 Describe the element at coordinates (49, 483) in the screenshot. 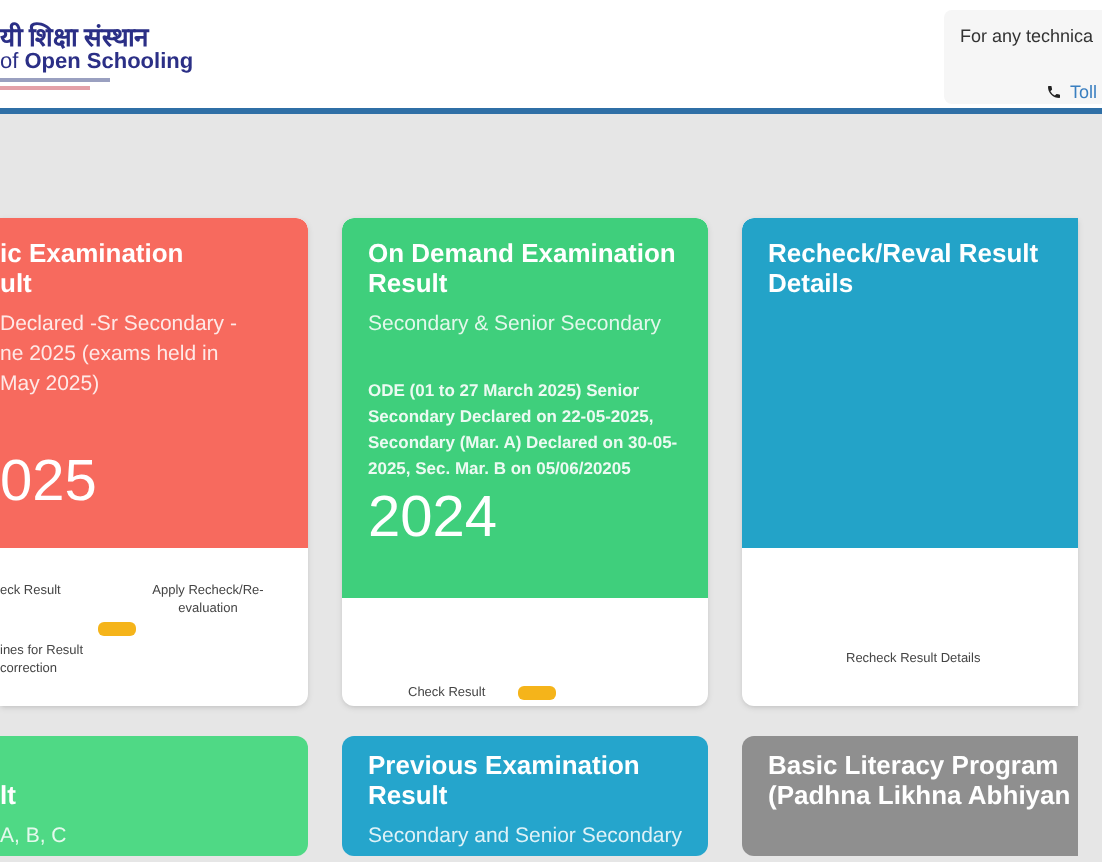

I see `card-year: 025` at that location.